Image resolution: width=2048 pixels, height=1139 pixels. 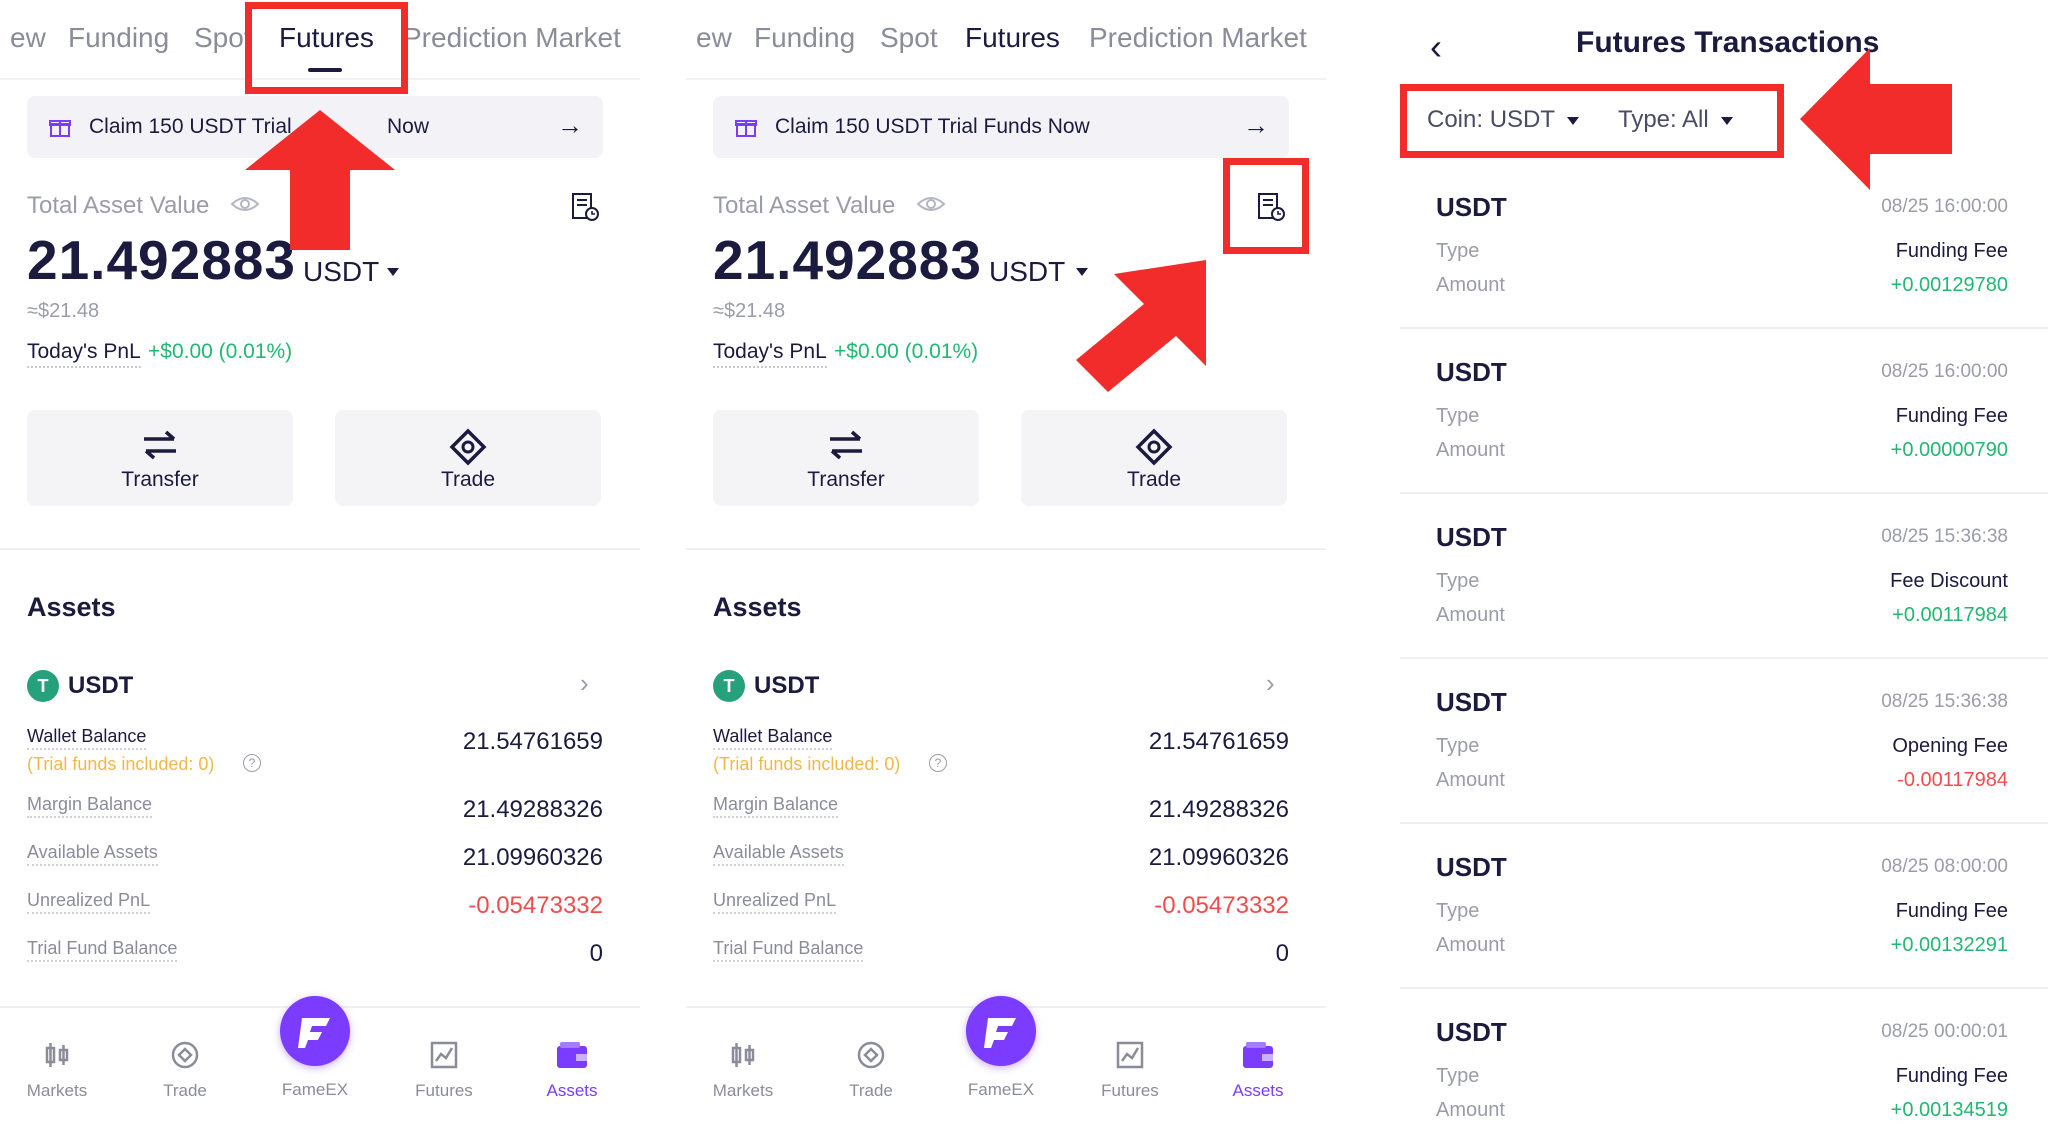 I want to click on gift-icon, so click(x=60, y=128).